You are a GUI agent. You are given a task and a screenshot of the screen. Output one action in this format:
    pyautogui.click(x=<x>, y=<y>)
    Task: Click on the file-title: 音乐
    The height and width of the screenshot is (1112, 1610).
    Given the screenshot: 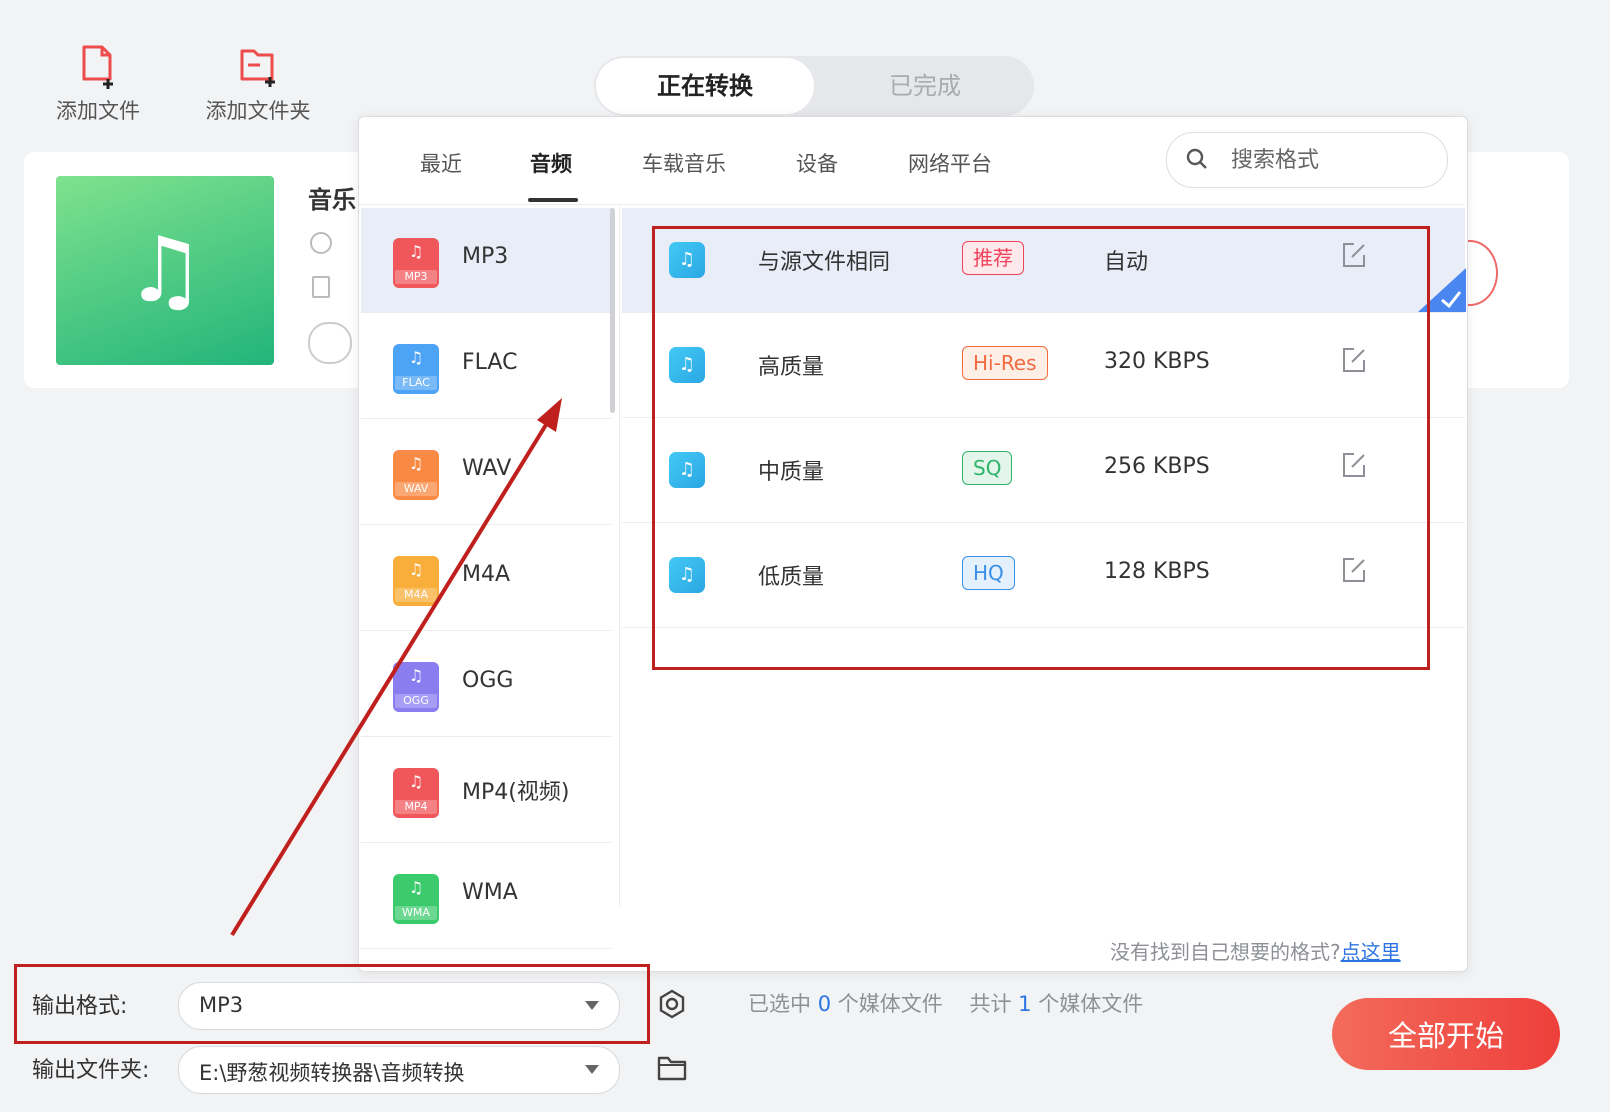 What is the action you would take?
    pyautogui.click(x=332, y=200)
    